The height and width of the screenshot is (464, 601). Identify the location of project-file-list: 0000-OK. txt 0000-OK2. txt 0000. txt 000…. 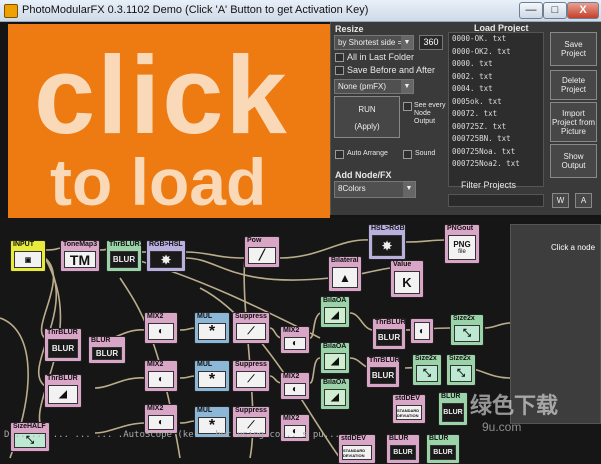
(496, 109).